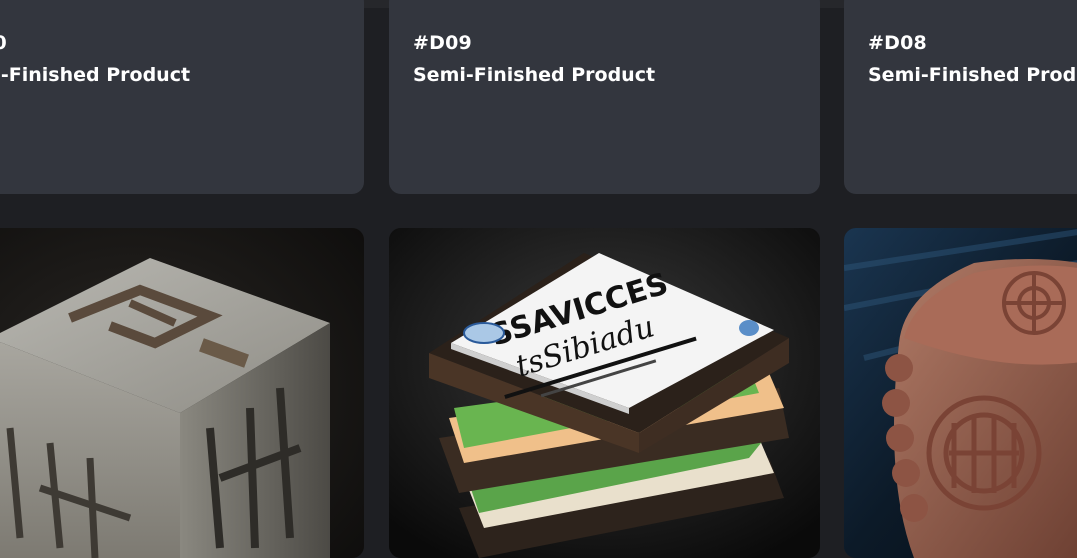  Describe the element at coordinates (3, 43) in the screenshot. I see `product-code: #D10` at that location.